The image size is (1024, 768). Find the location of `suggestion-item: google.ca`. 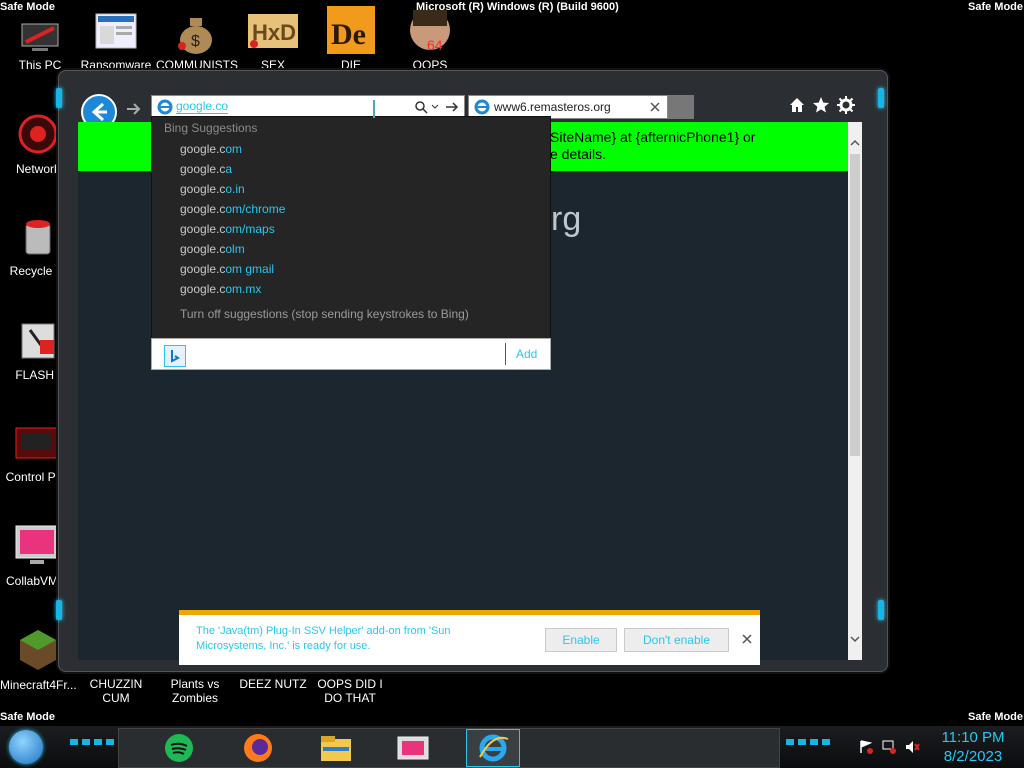

suggestion-item: google.ca is located at coordinates (206, 169).